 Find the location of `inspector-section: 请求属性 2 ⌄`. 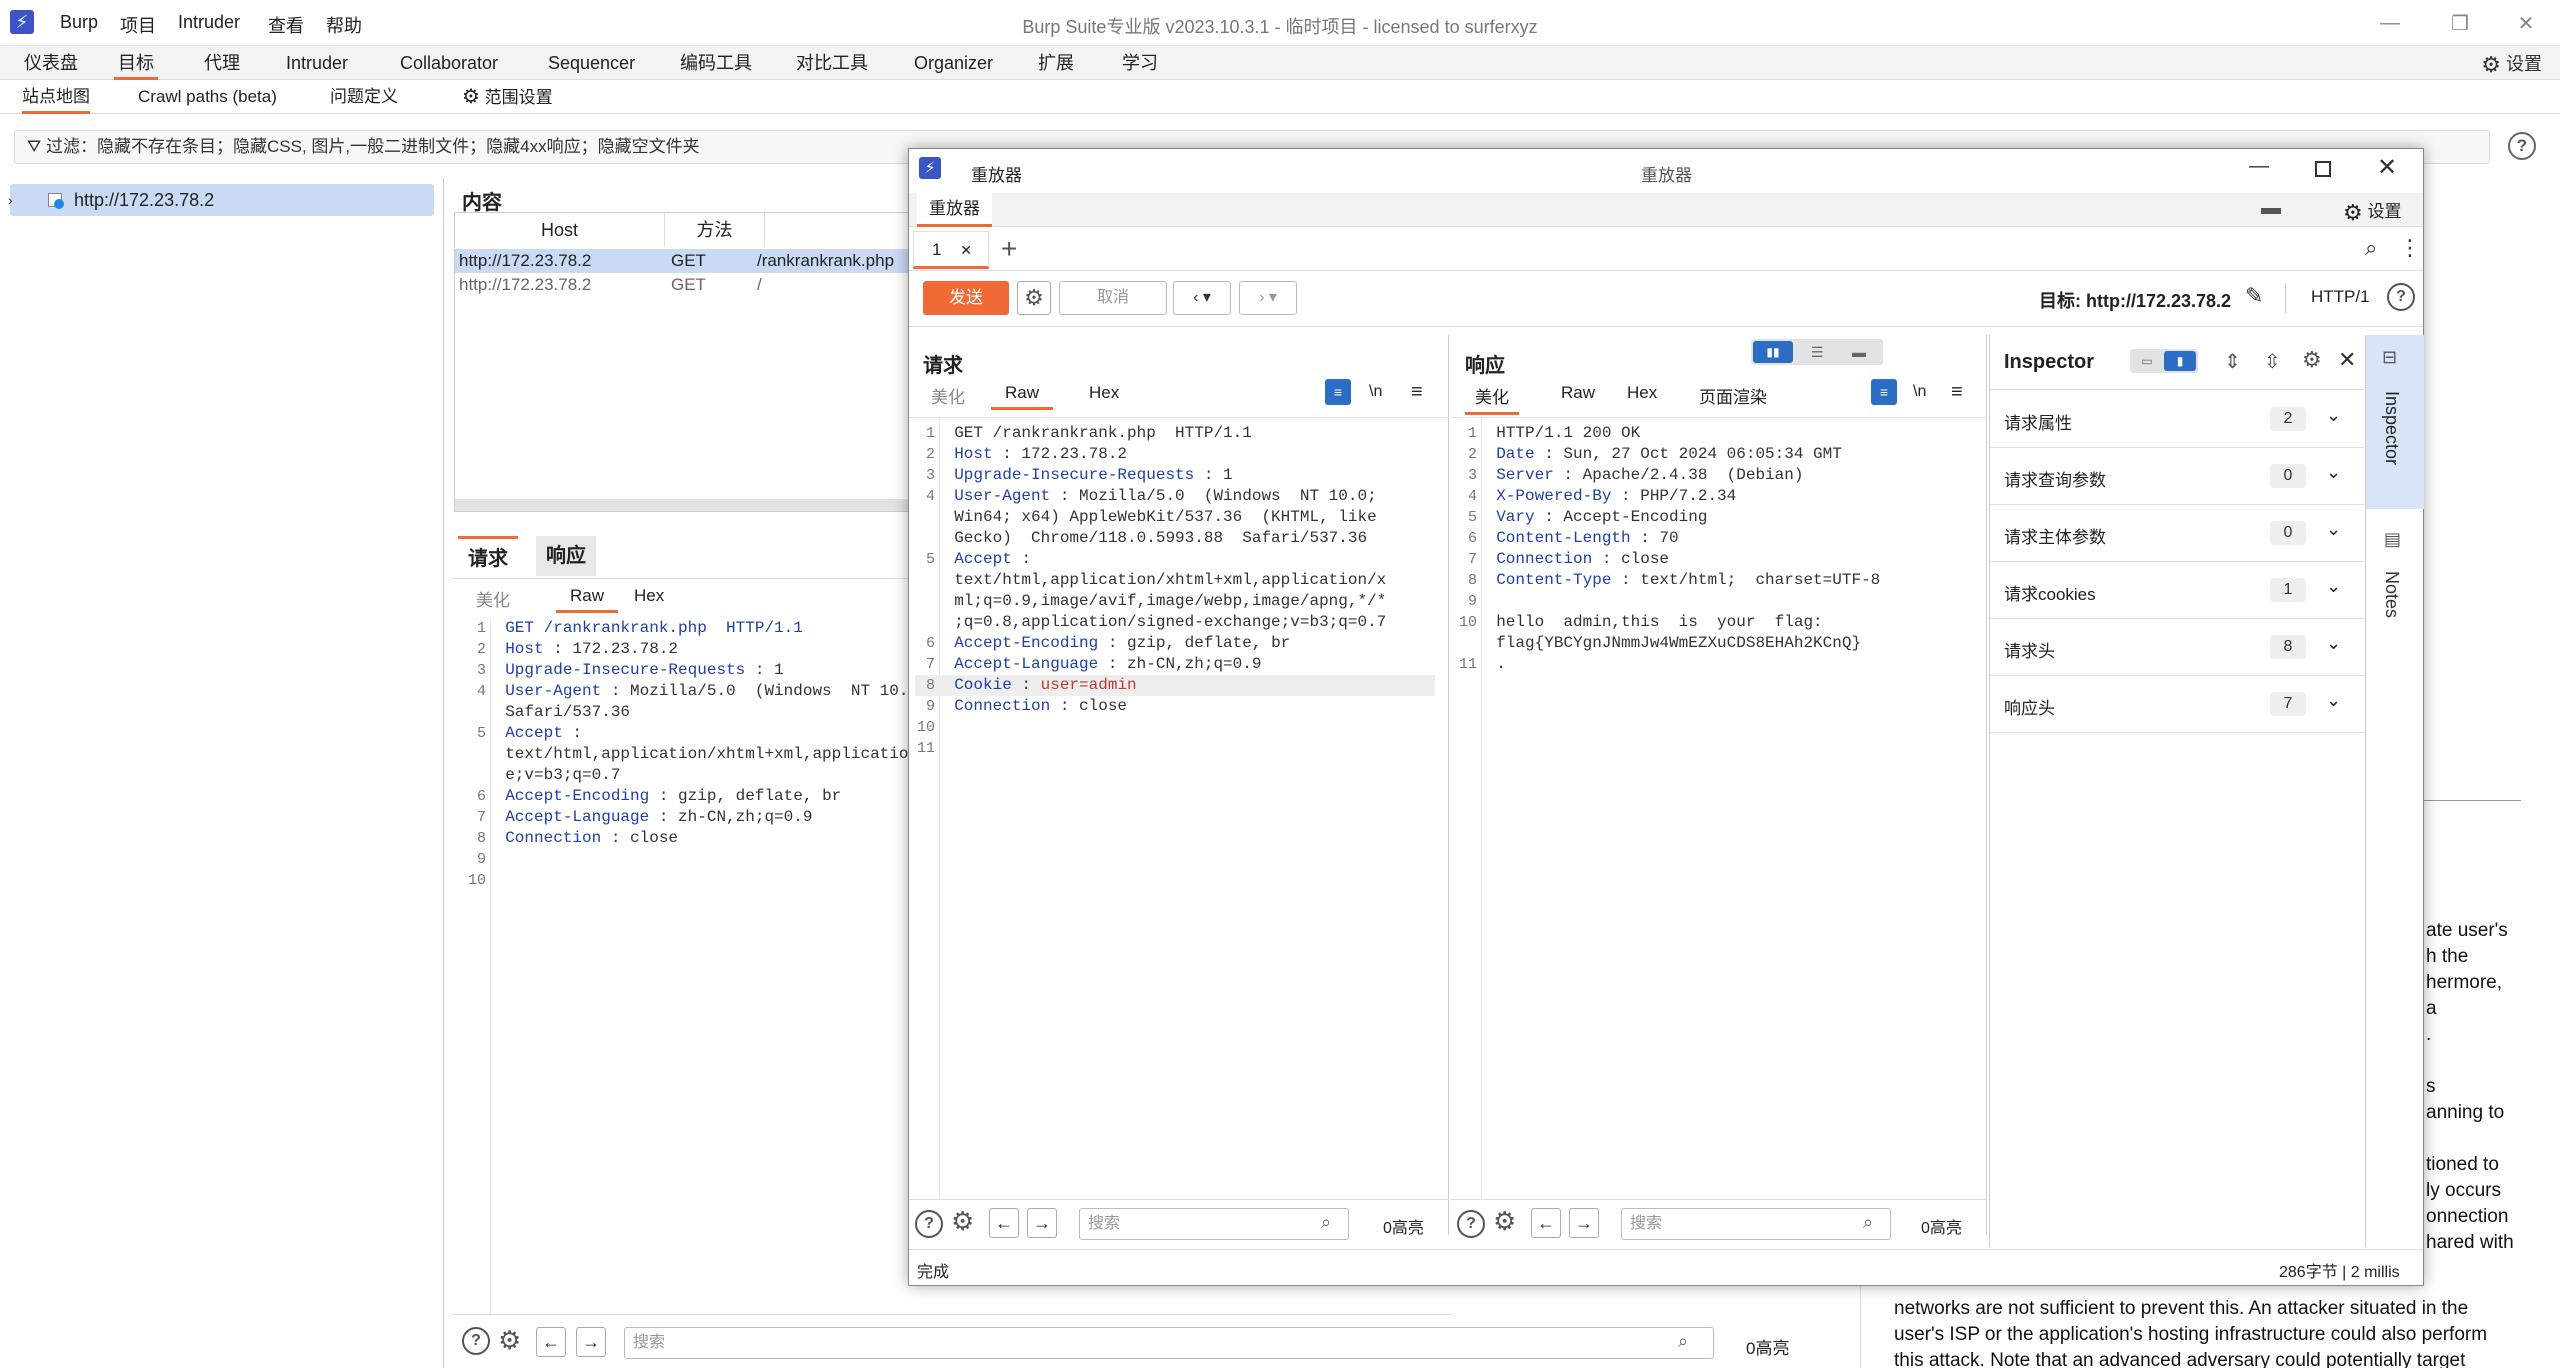

inspector-section: 请求属性 2 ⌄ is located at coordinates (2177, 419).